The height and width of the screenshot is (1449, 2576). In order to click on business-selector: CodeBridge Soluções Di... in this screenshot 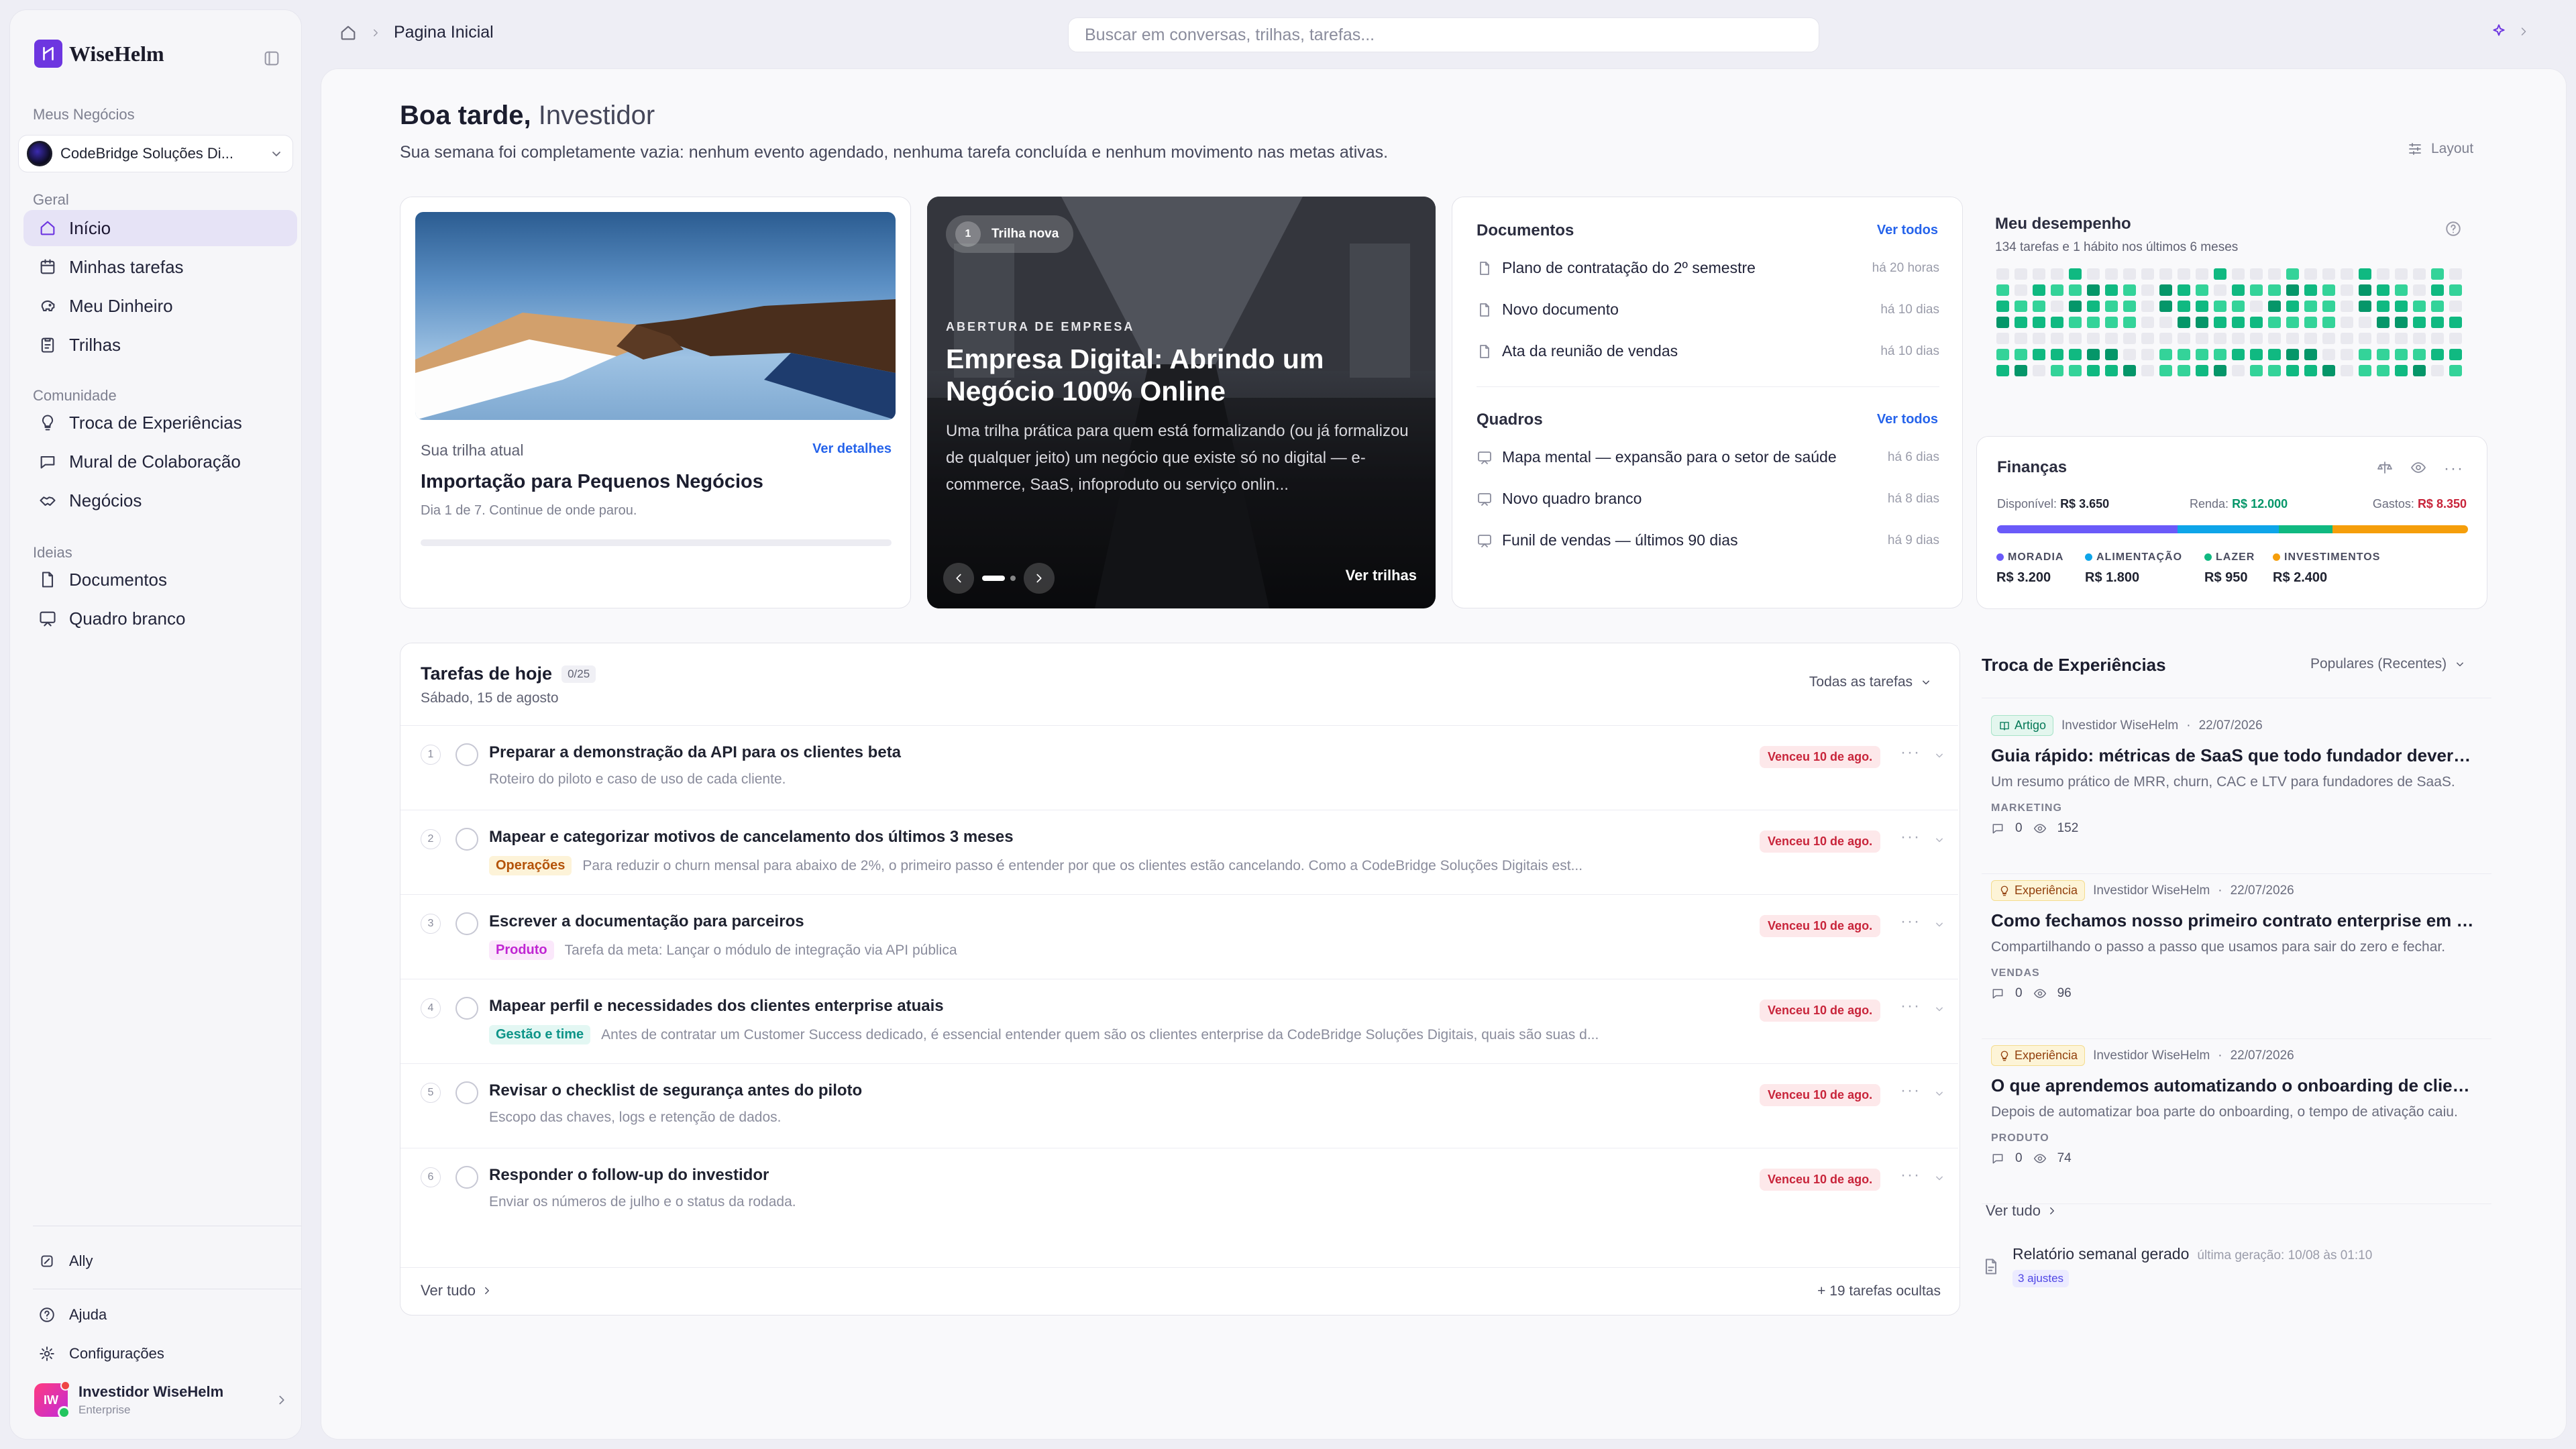, I will do `click(155, 153)`.